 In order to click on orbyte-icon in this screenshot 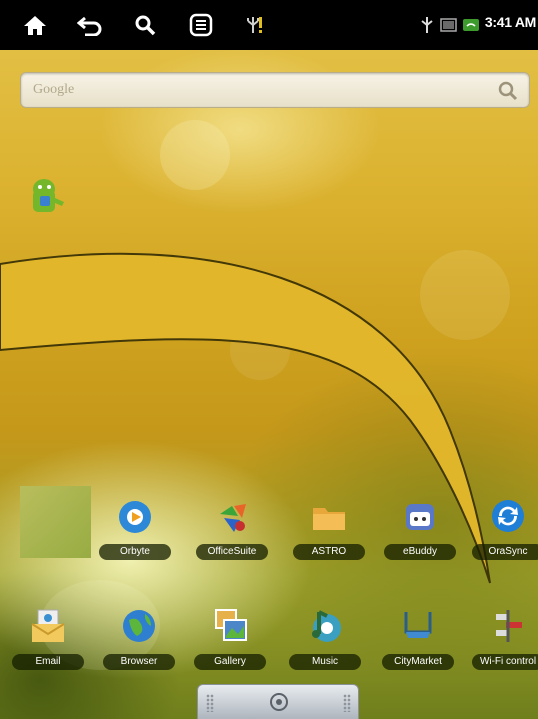, I will do `click(135, 517)`.